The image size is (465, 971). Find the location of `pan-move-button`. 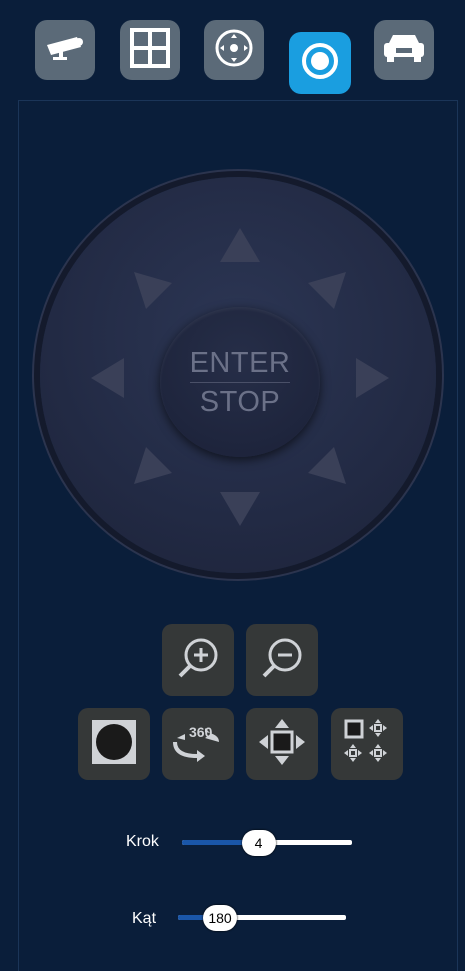

pan-move-button is located at coordinates (282, 744).